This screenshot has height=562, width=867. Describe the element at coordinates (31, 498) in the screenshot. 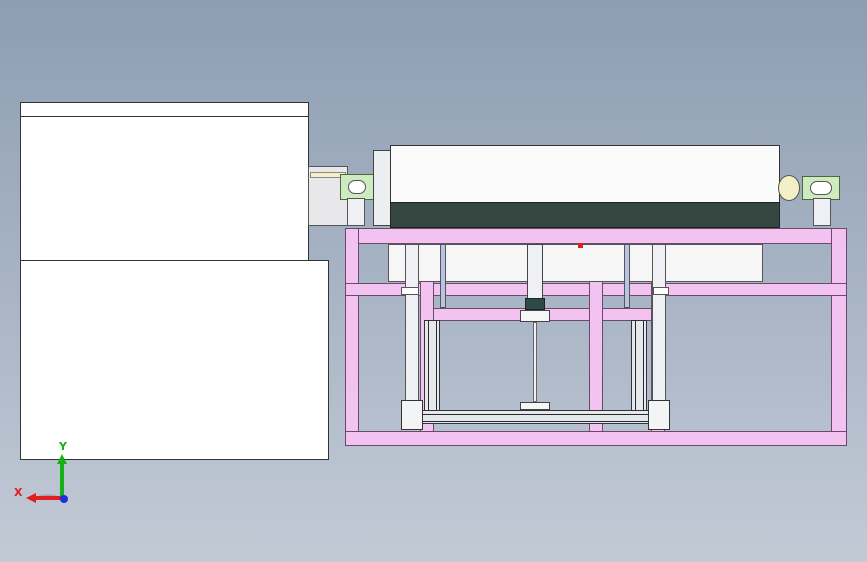

I see `x-axis-arrow` at that location.